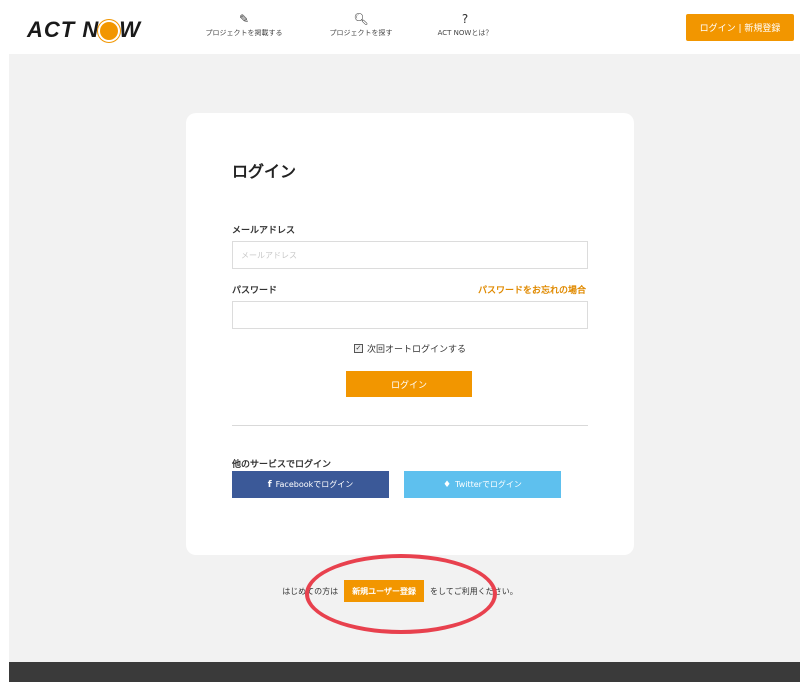  I want to click on logo-sun-icon, so click(109, 31).